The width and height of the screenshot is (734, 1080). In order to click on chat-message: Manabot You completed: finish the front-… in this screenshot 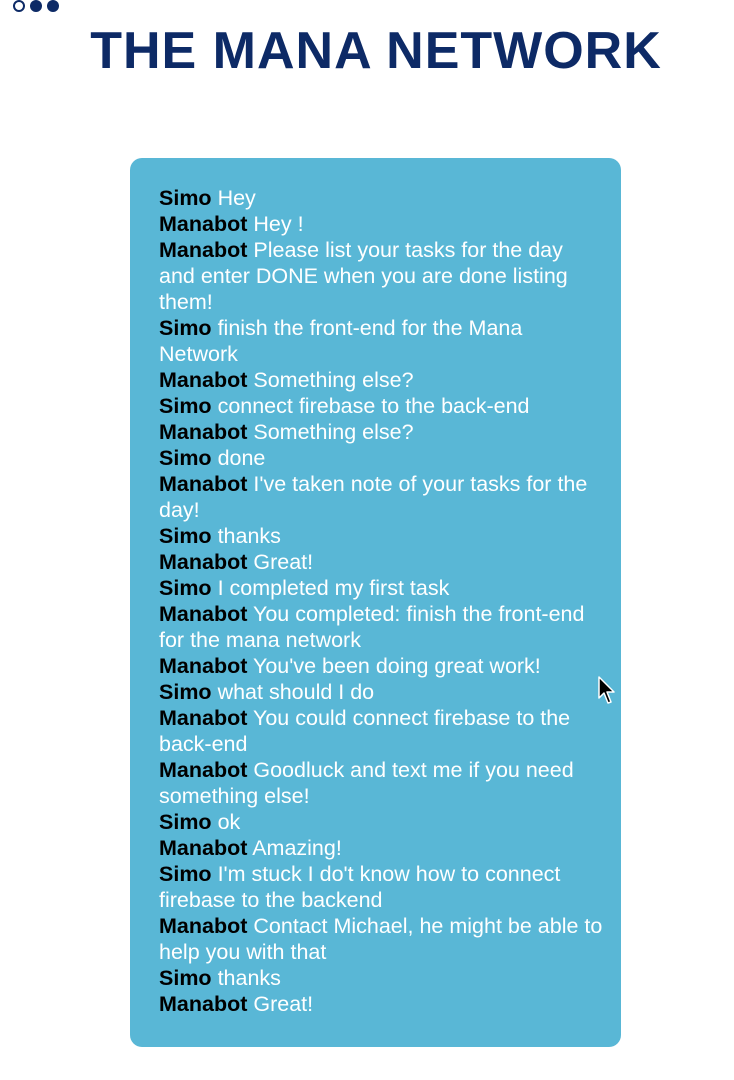, I will do `click(381, 627)`.